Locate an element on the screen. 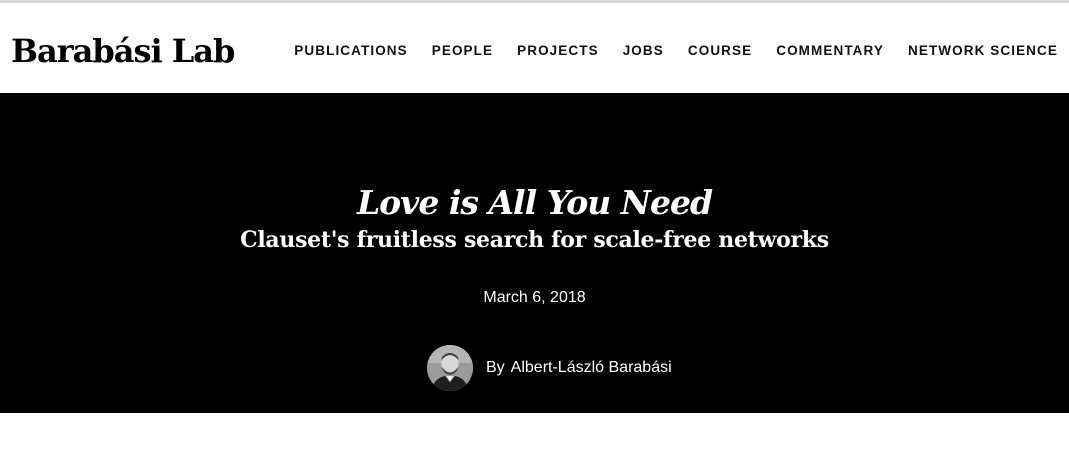  by-label: By is located at coordinates (495, 367).